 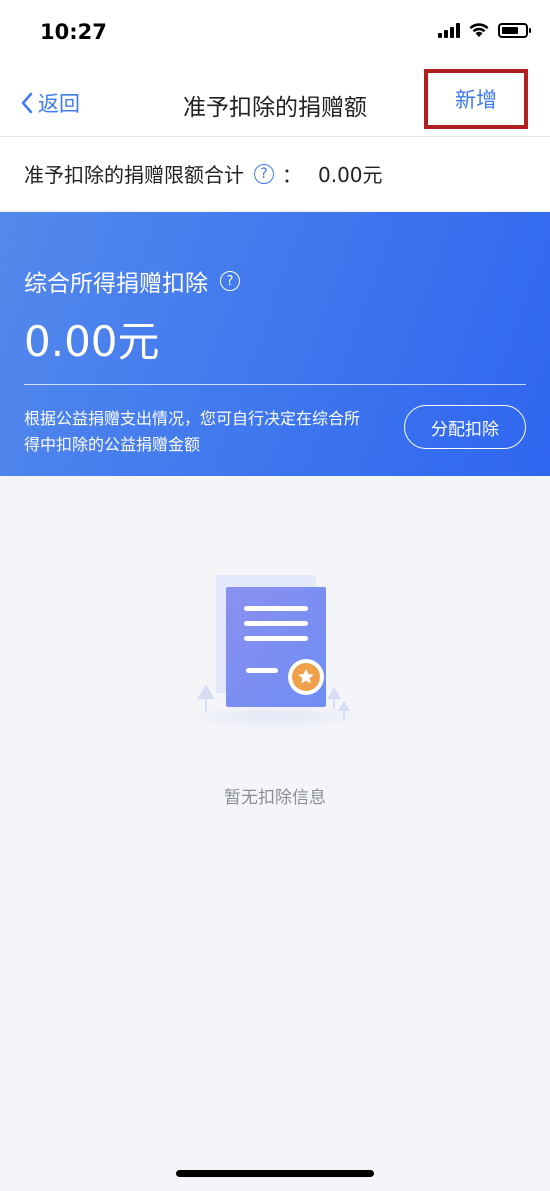 What do you see at coordinates (275, 33) in the screenshot?
I see `status-bar: 10:27` at bounding box center [275, 33].